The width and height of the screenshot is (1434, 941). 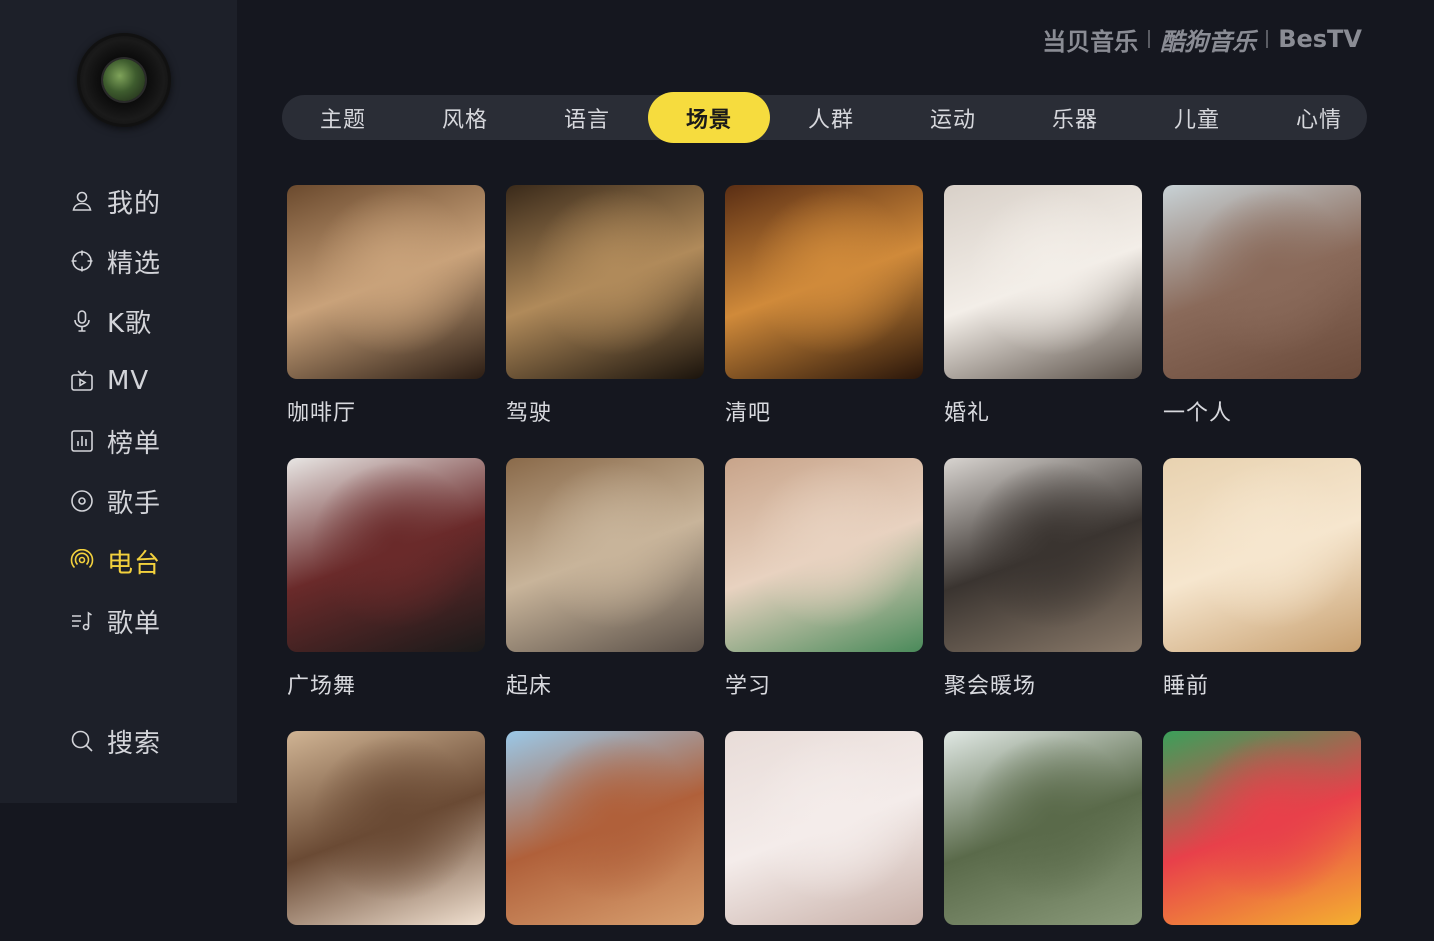 I want to click on scene-card: 起床, so click(x=605, y=579).